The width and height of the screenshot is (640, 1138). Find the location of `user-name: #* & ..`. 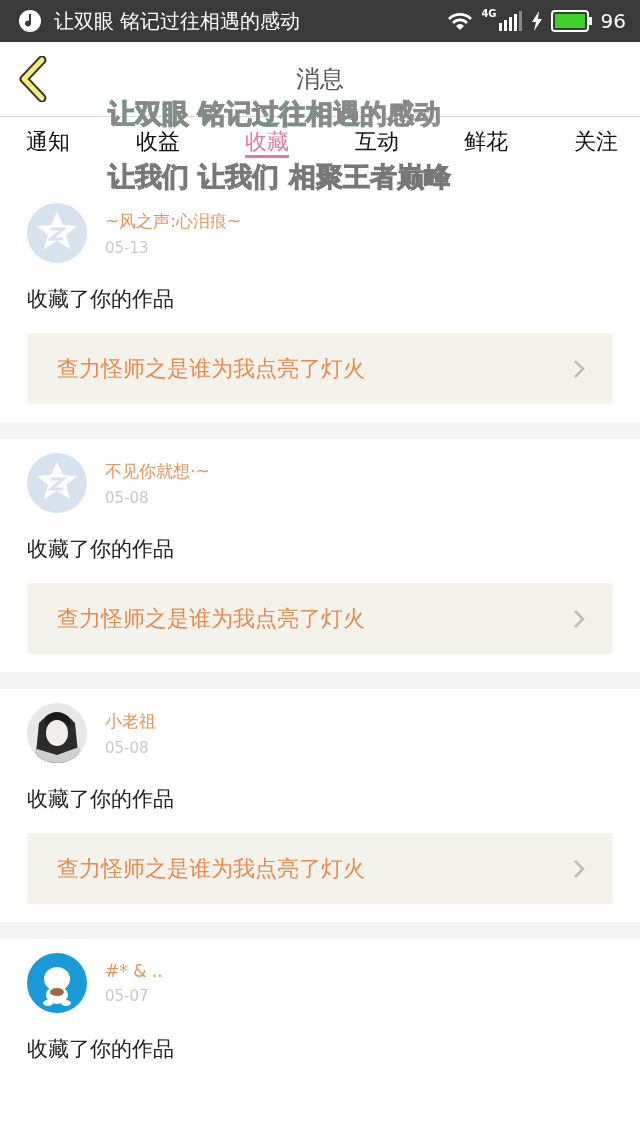

user-name: #* & .. is located at coordinates (134, 971).